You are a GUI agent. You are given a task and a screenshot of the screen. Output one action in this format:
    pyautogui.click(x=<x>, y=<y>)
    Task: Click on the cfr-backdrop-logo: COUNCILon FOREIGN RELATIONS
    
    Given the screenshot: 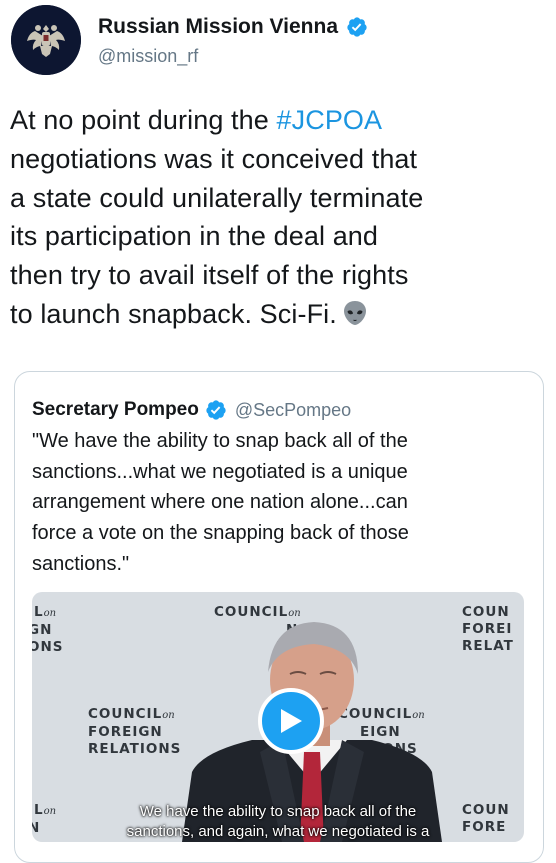 What is the action you would take?
    pyautogui.click(x=134, y=732)
    